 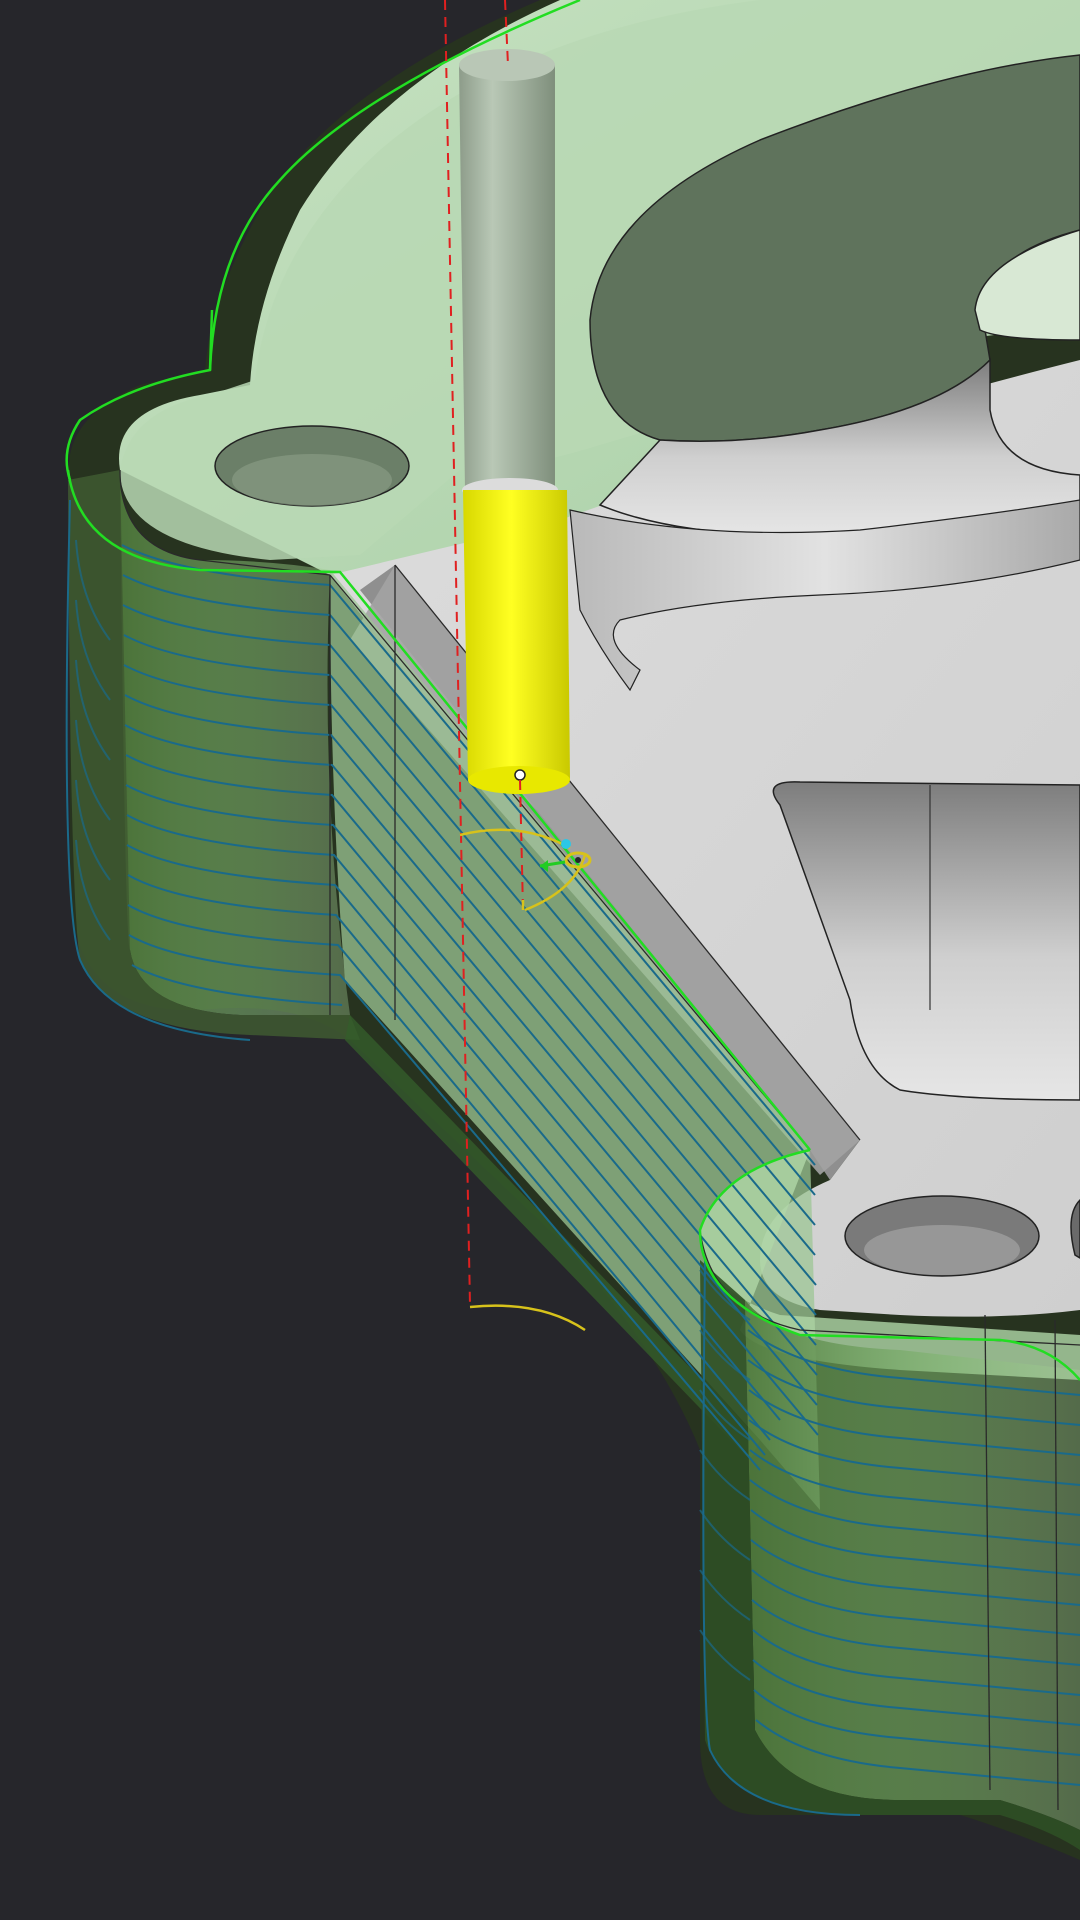 What do you see at coordinates (312, 480) in the screenshot?
I see `hole-left-floor` at bounding box center [312, 480].